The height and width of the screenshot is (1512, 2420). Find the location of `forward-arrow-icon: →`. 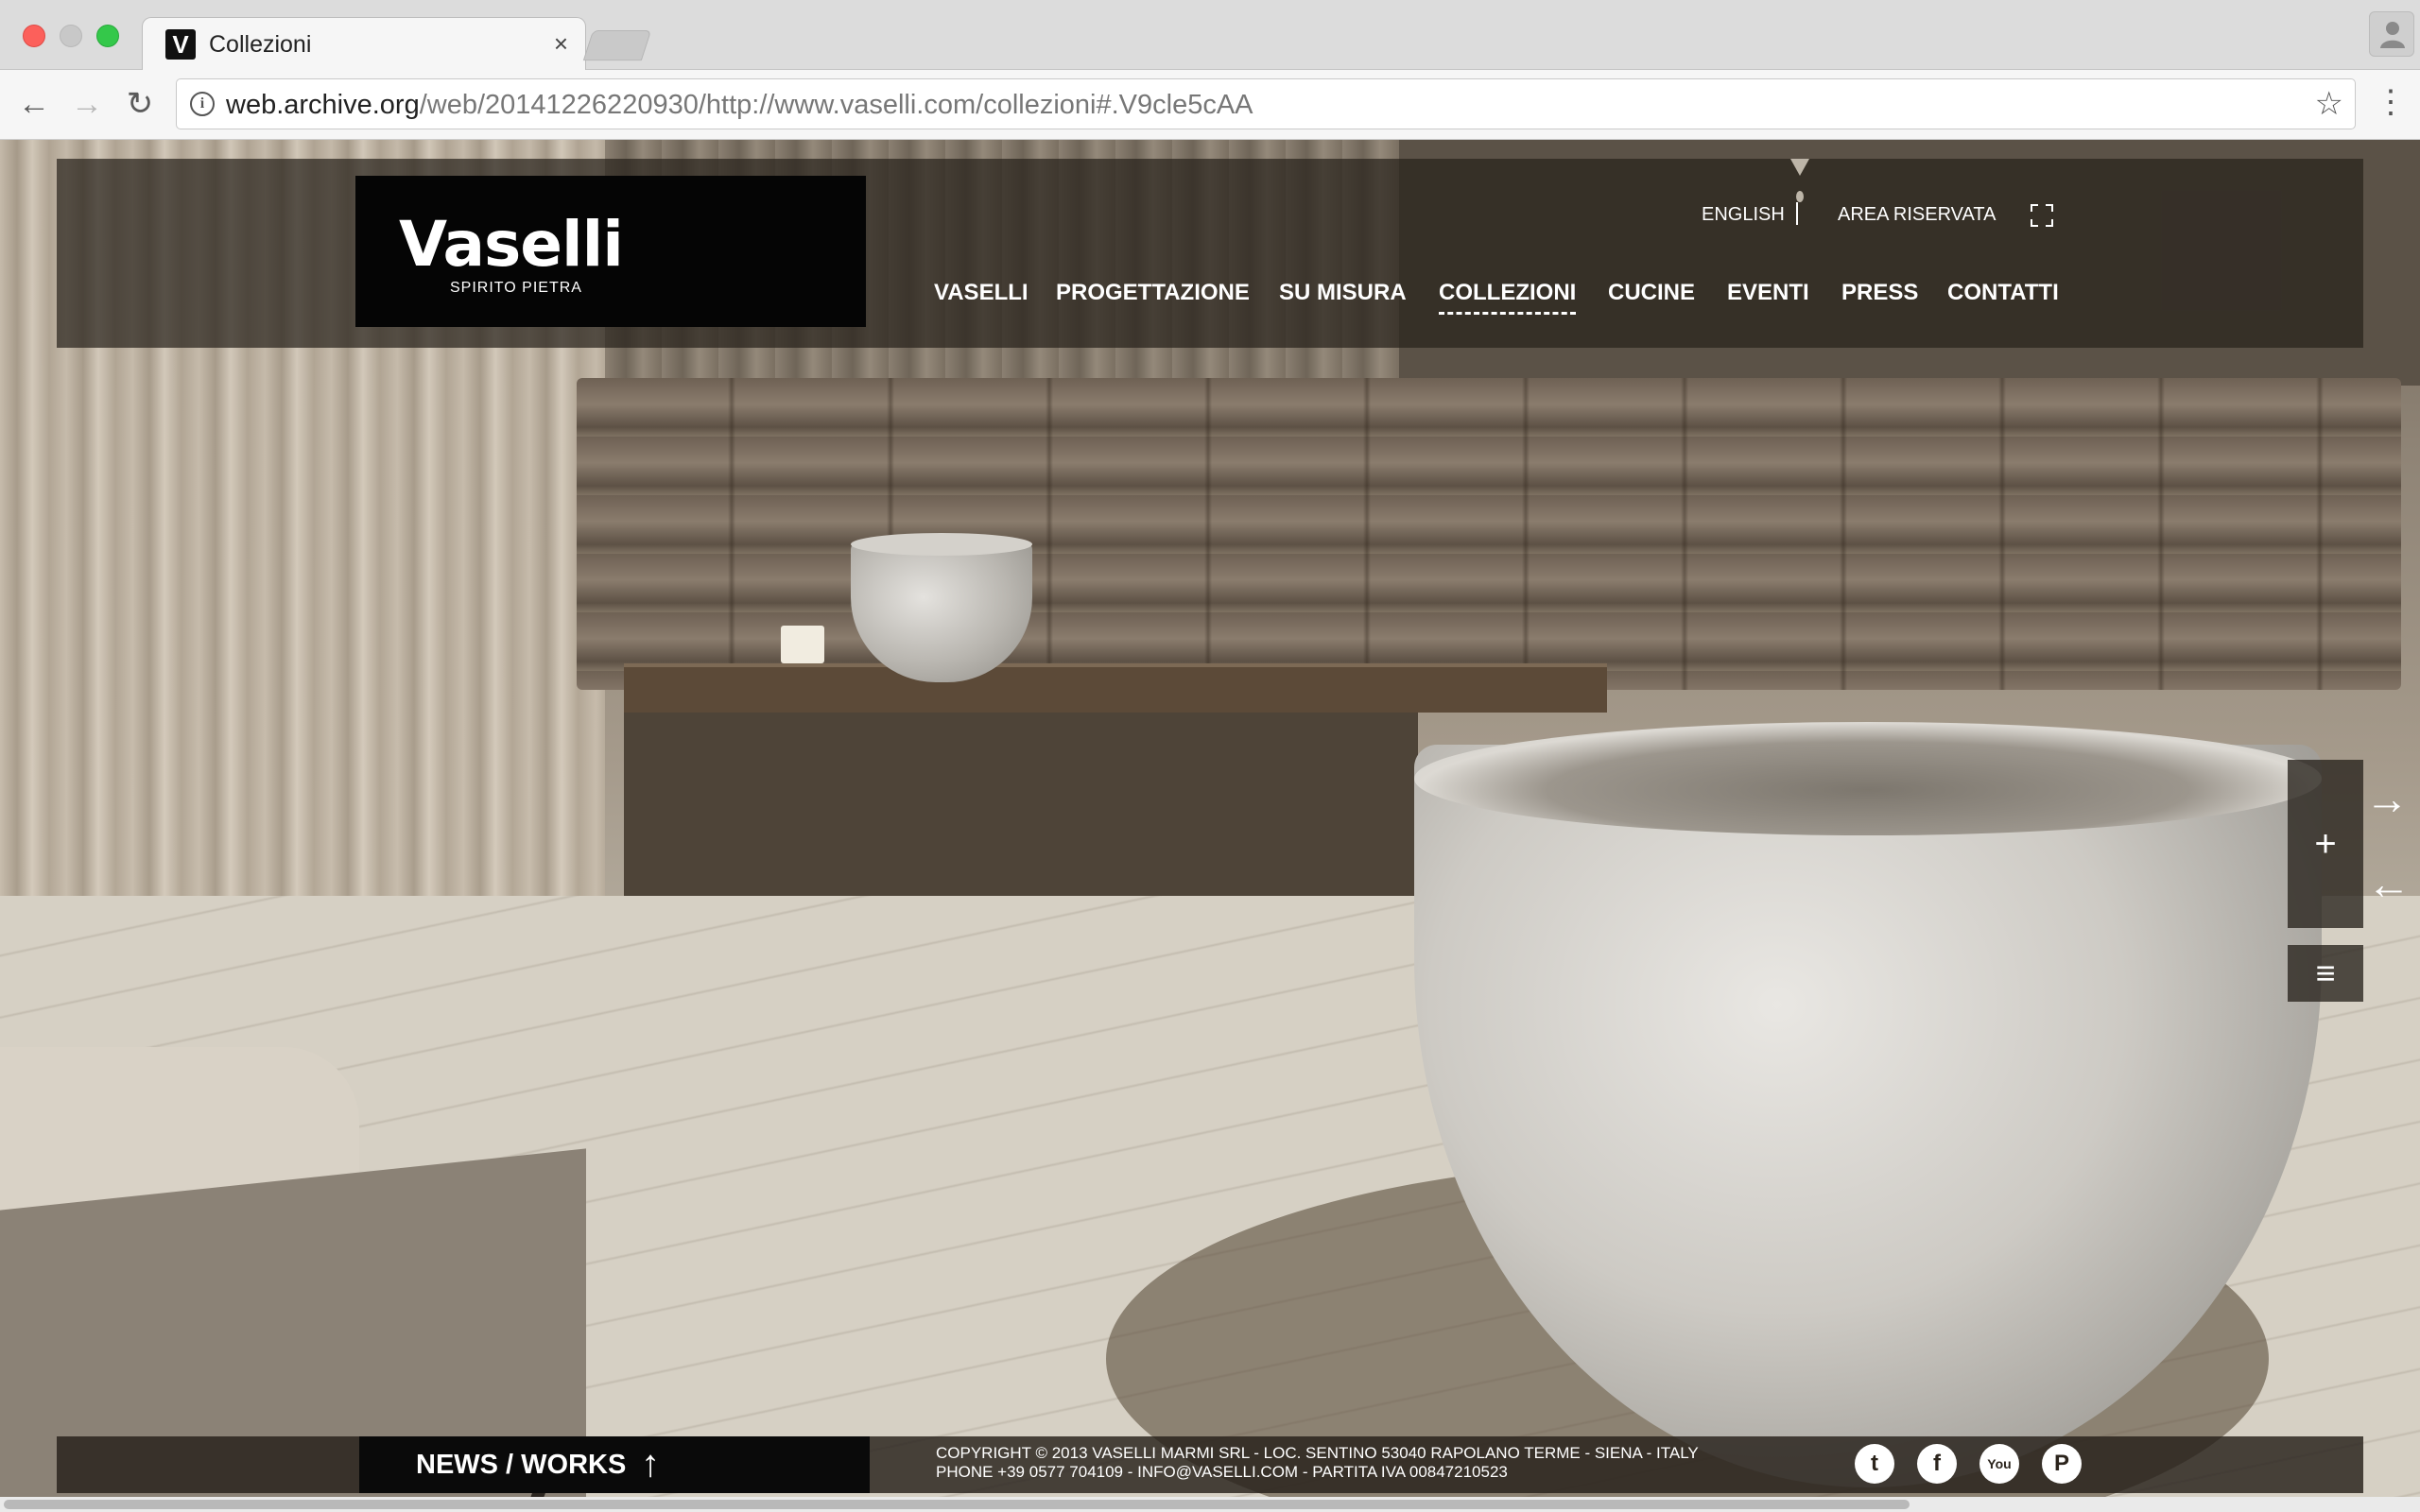

forward-arrow-icon: → is located at coordinates (87, 104).